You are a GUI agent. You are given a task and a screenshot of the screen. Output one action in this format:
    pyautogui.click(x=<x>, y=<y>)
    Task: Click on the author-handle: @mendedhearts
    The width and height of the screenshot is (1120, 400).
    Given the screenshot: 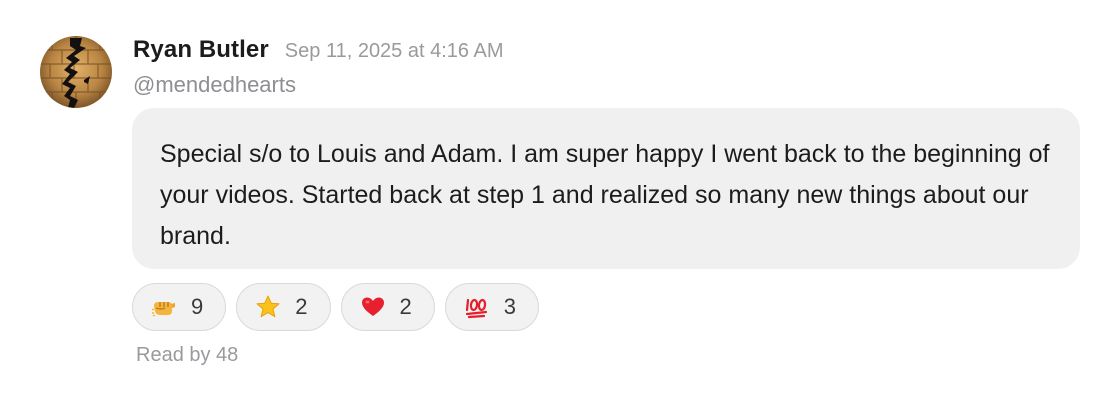 What is the action you would take?
    pyautogui.click(x=214, y=85)
    